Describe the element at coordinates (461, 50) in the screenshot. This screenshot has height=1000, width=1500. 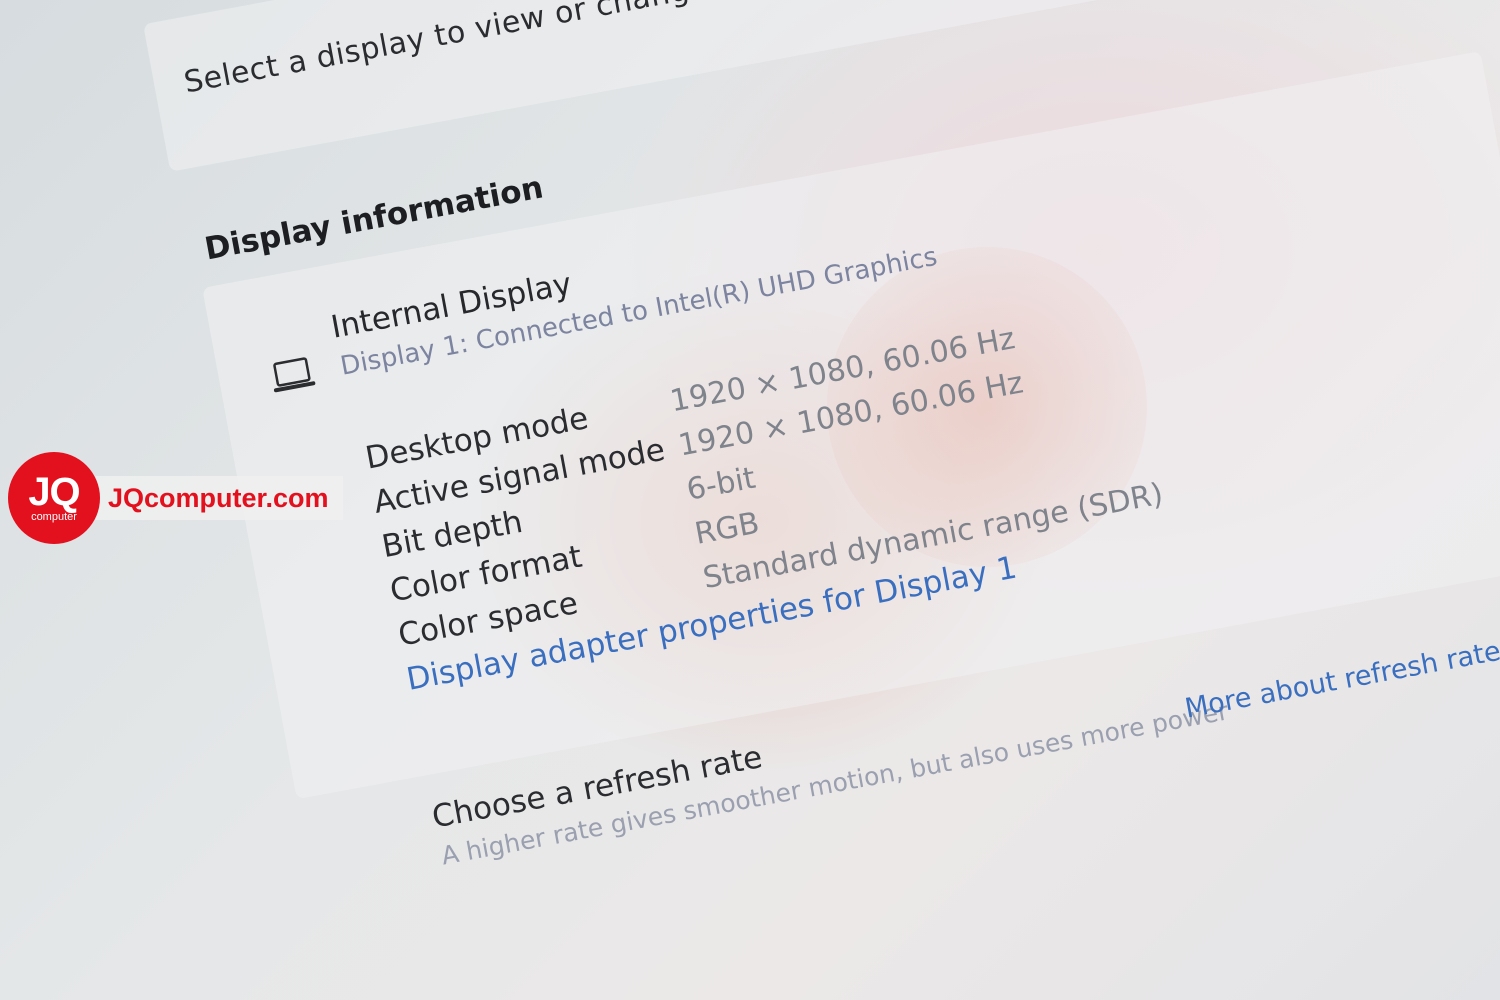
I see `display-select-prompt: Select a display to view or change it` at that location.